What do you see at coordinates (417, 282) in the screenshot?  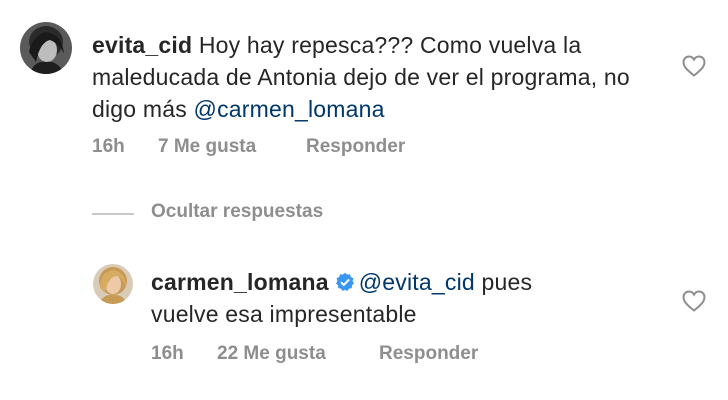 I see `reply-mention: @evita_cid` at bounding box center [417, 282].